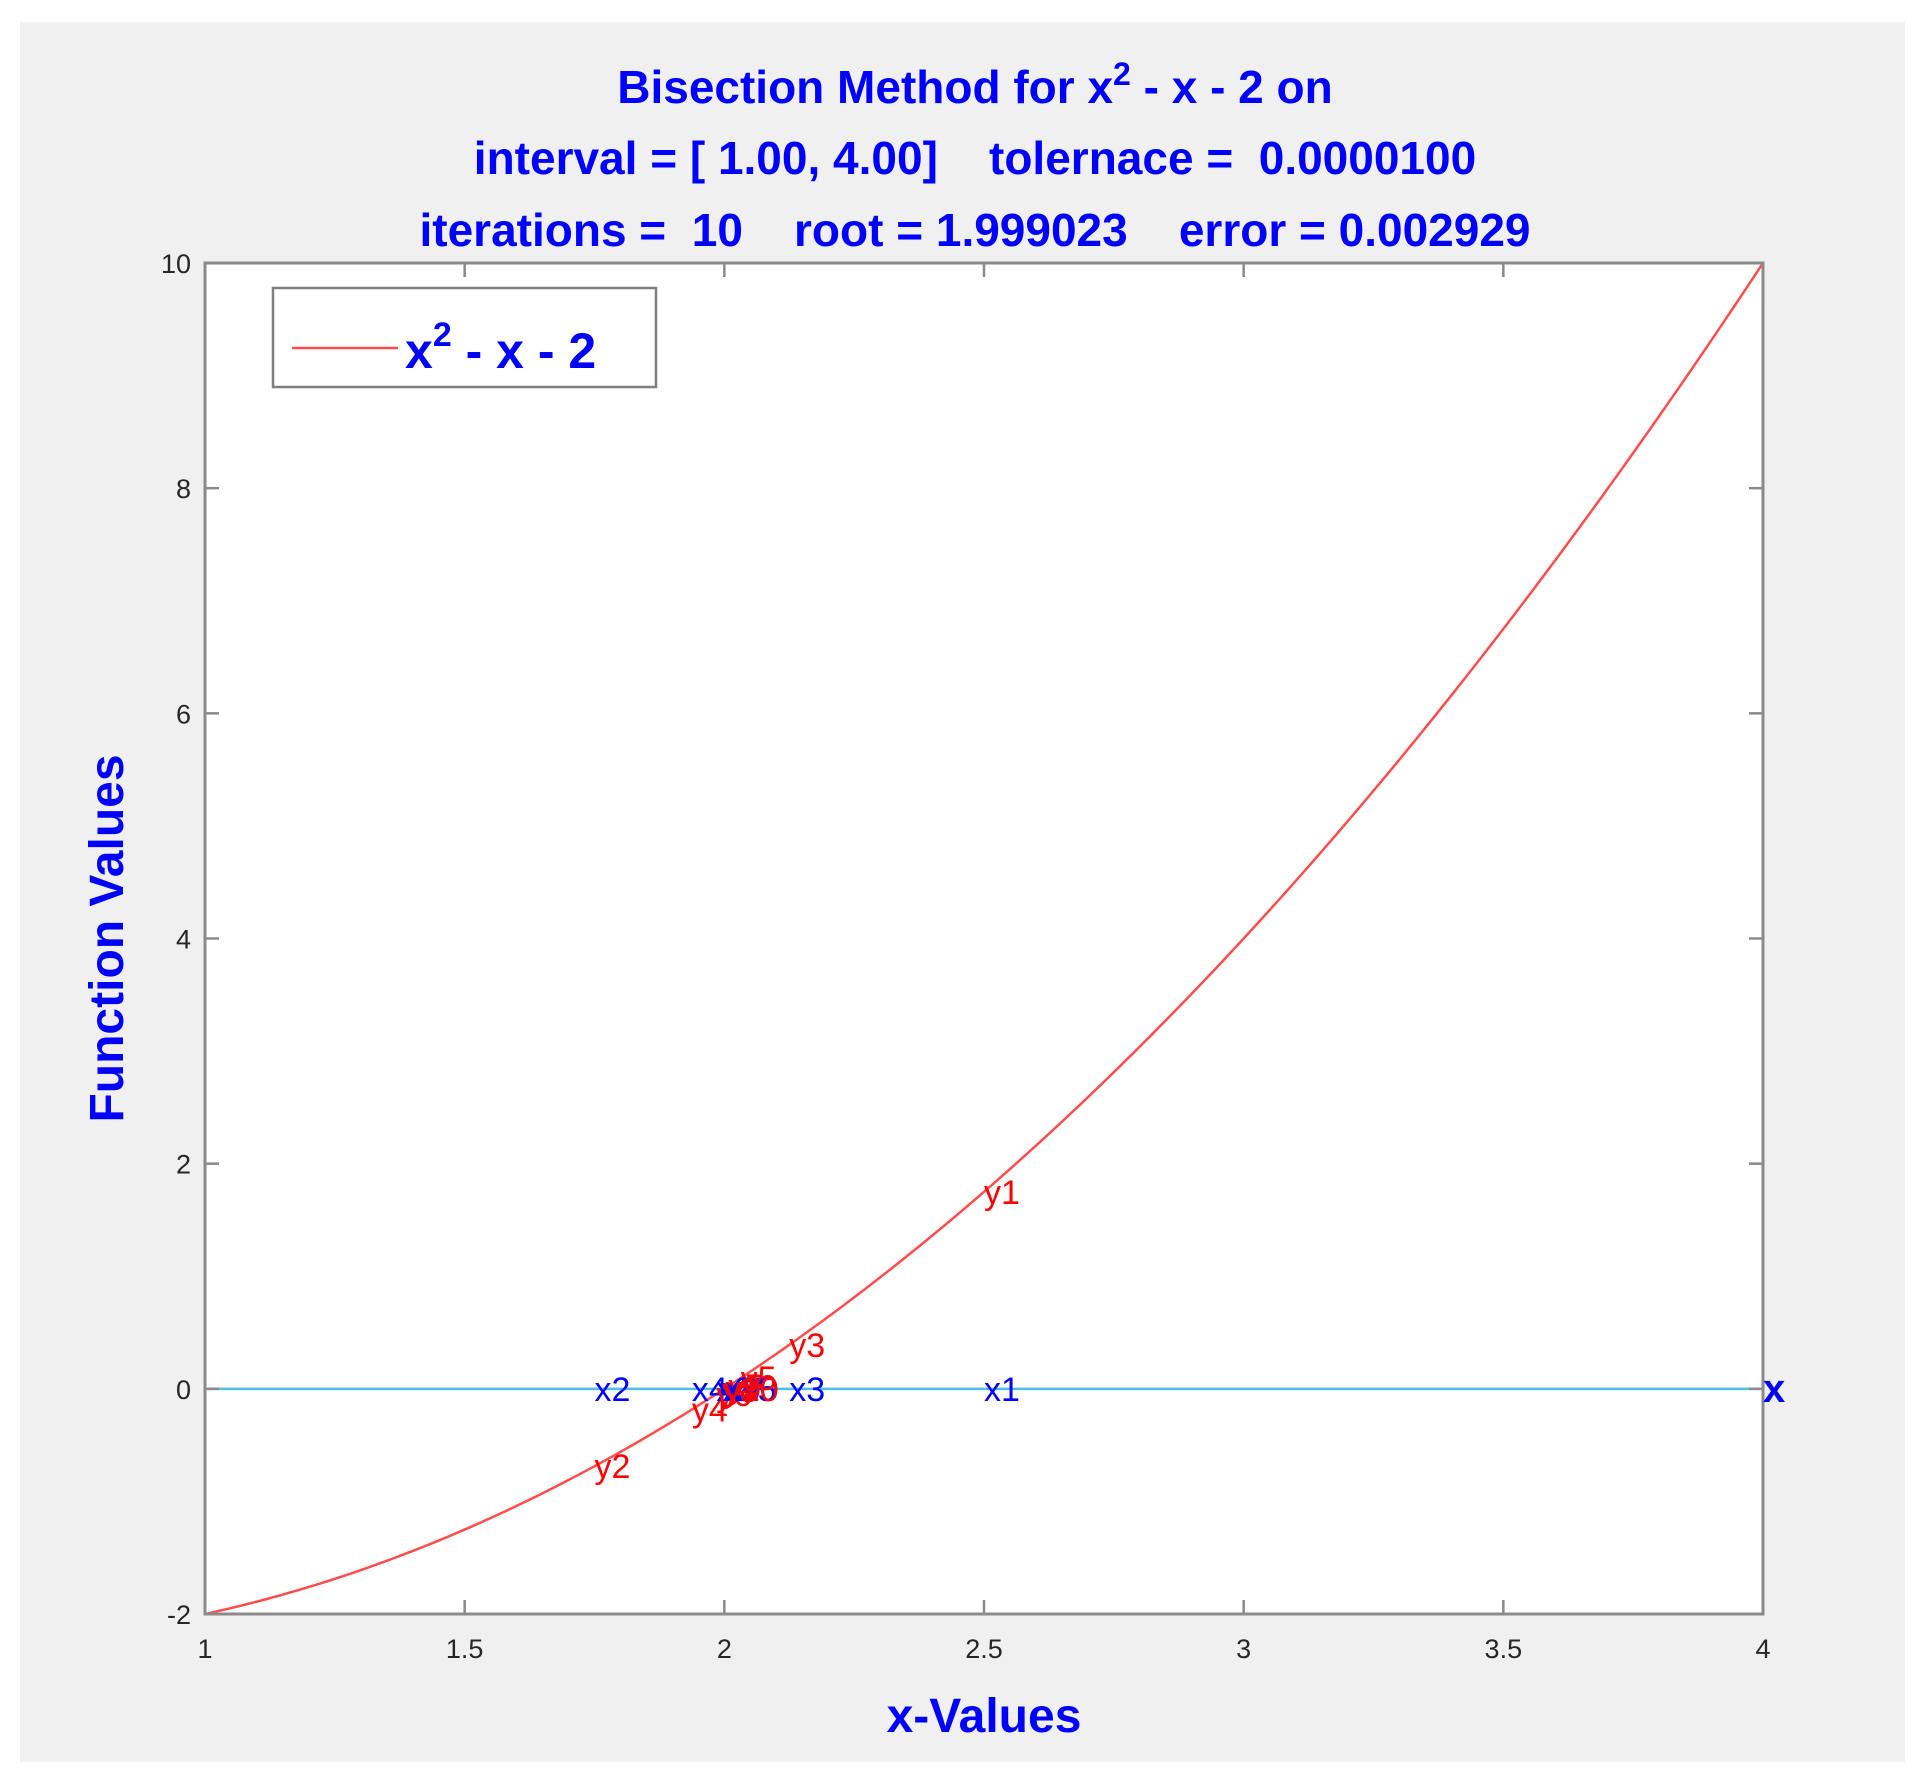  What do you see at coordinates (807, 1390) in the screenshot?
I see `x-iterate-label: x3` at bounding box center [807, 1390].